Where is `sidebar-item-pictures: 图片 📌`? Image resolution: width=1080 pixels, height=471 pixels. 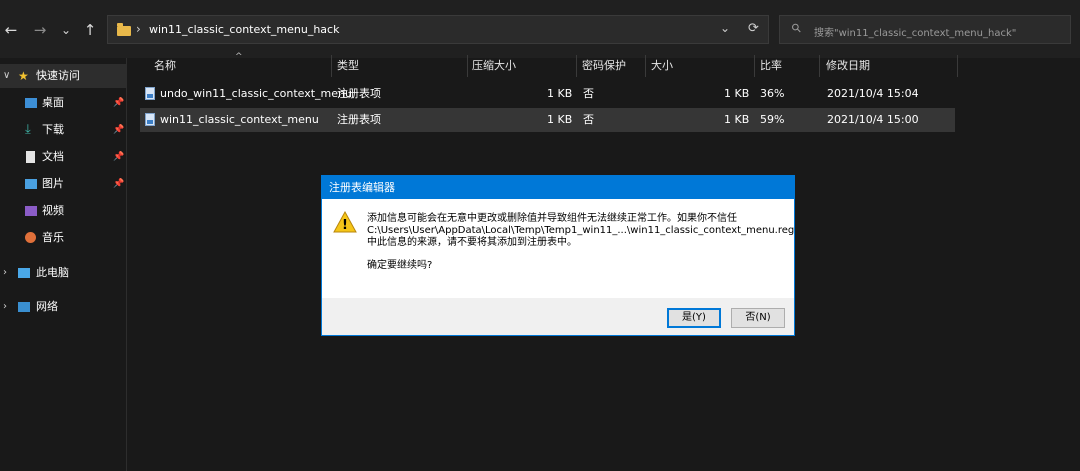 sidebar-item-pictures: 图片 📌 is located at coordinates (63, 184).